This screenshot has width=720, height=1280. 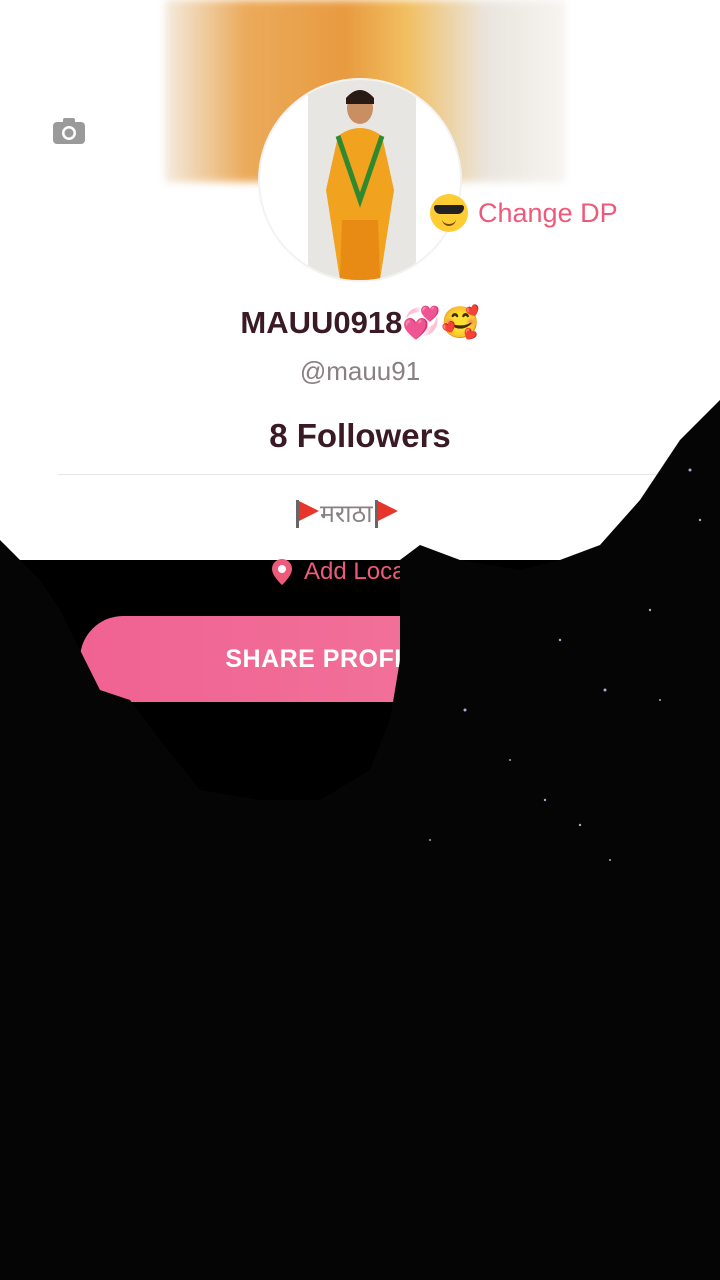 I want to click on add-location-button: Add Location, so click(x=358, y=572).